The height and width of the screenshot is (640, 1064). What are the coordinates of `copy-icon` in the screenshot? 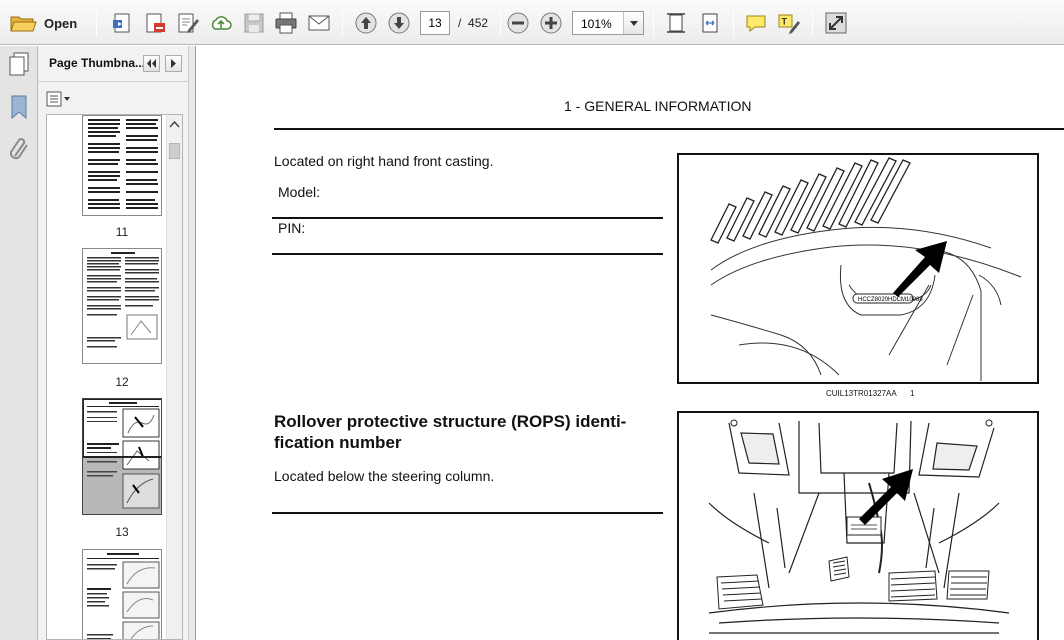 It's located at (19, 64).